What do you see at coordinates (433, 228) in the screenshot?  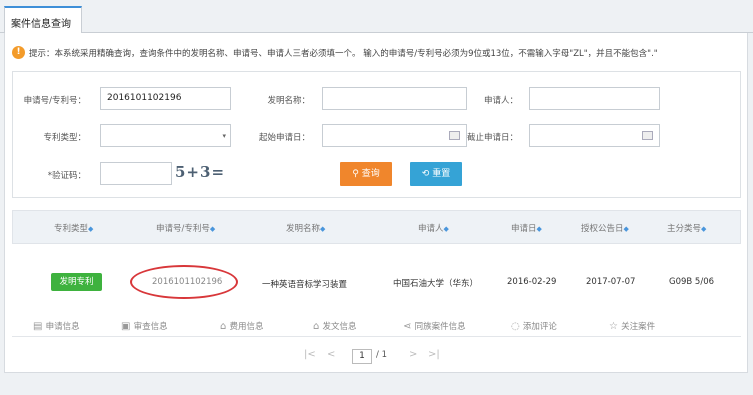 I see `col-header: 申请人◆` at bounding box center [433, 228].